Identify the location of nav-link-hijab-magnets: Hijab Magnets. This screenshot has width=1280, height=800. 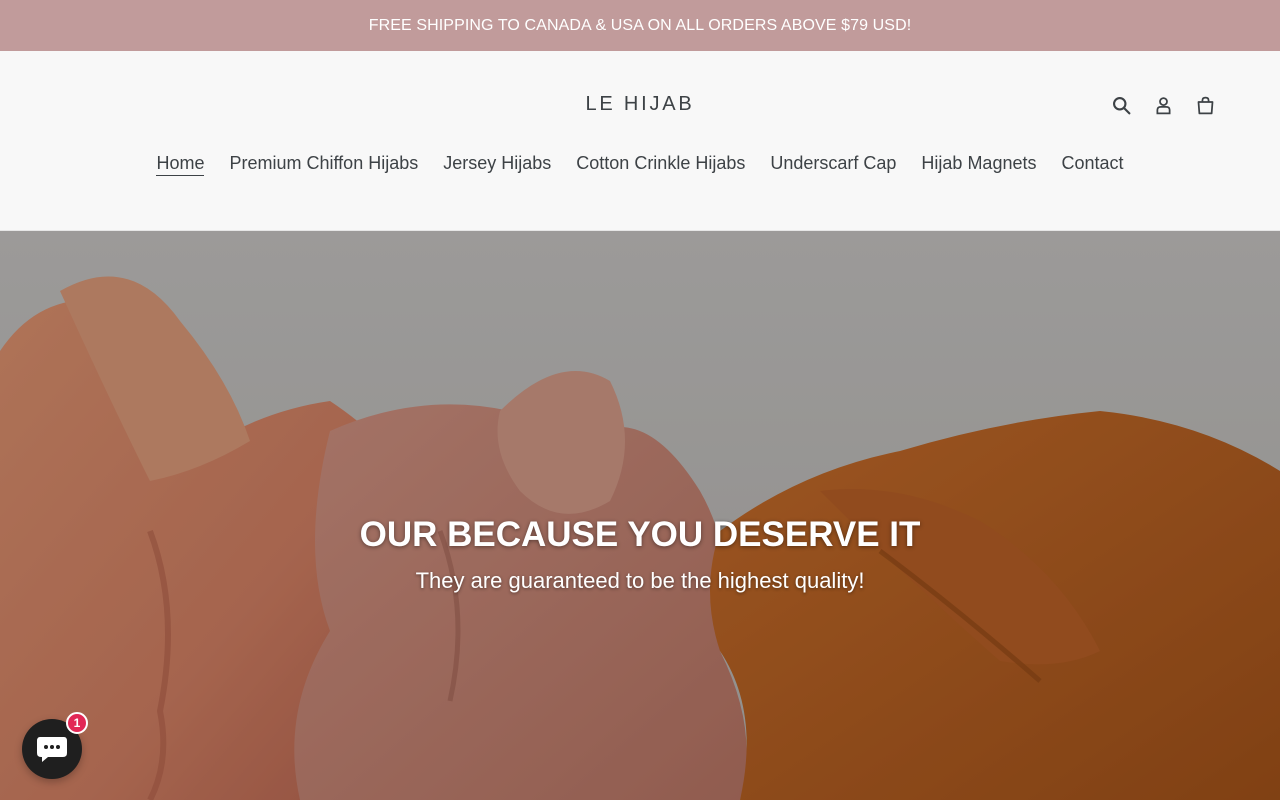
(978, 164).